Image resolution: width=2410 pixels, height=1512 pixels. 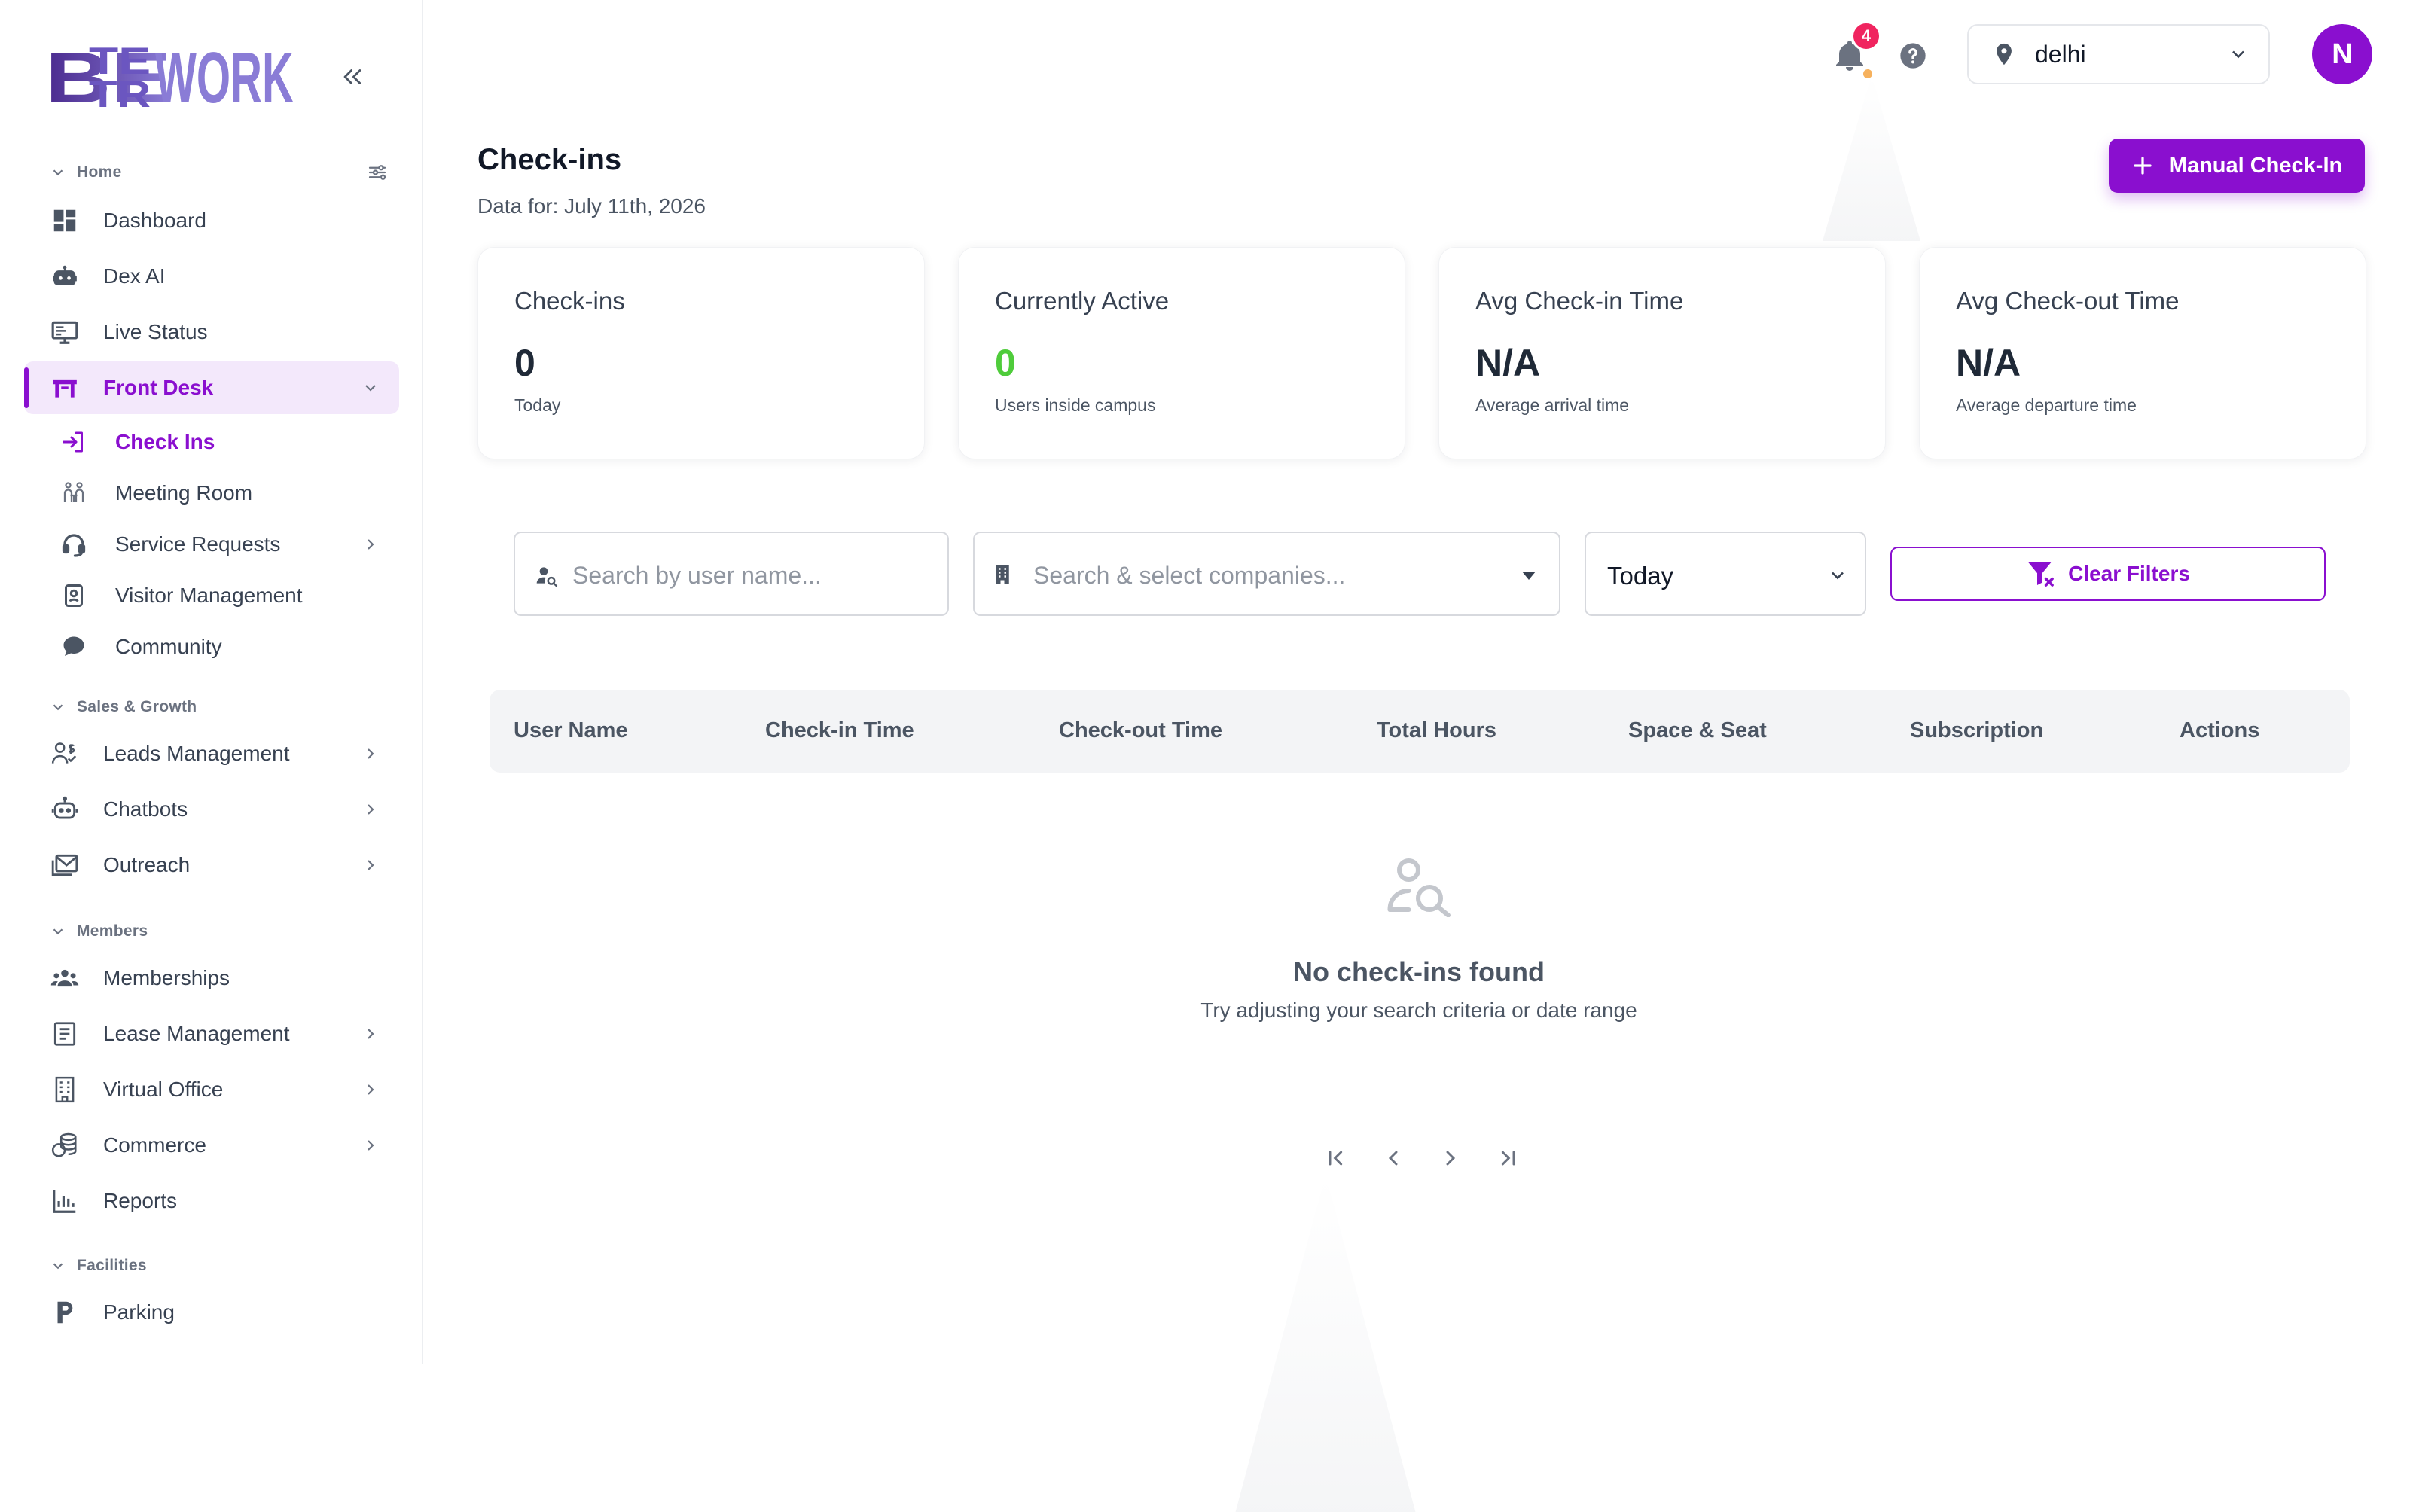 What do you see at coordinates (2118, 54) in the screenshot?
I see `location-select: delhi` at bounding box center [2118, 54].